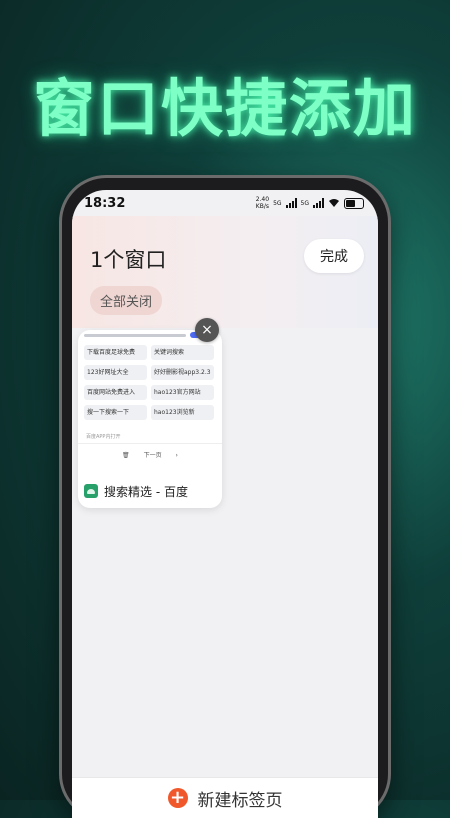  Describe the element at coordinates (126, 300) in the screenshot. I see `close-all-button: 全部关闭` at that location.